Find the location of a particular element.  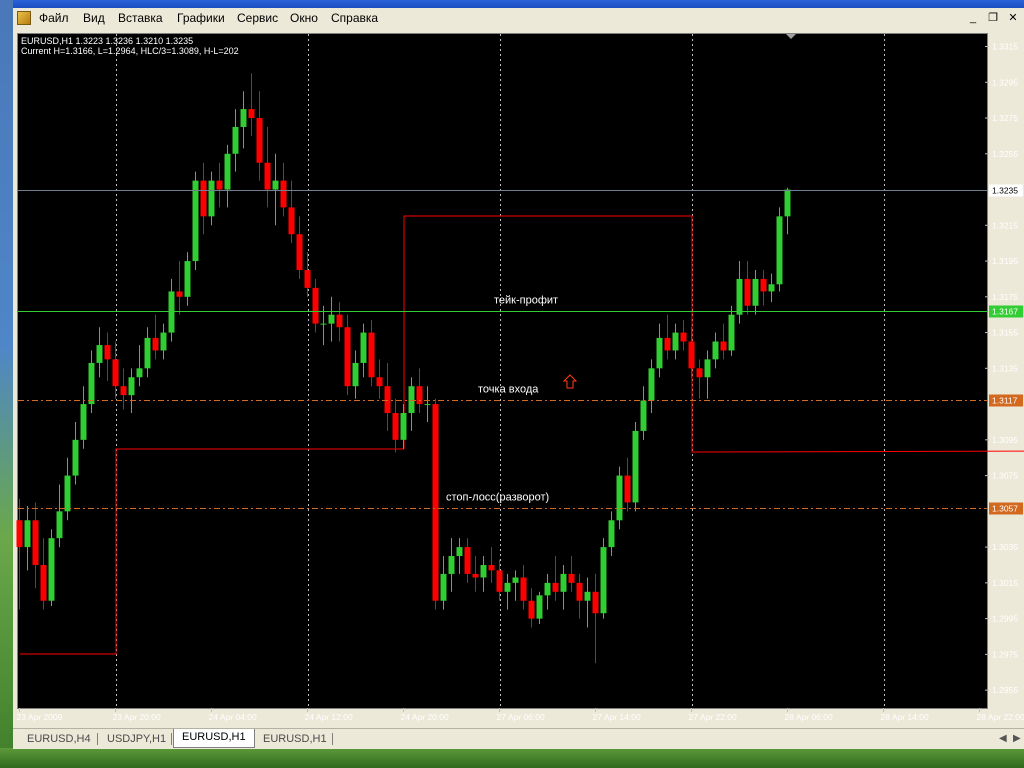

stop-loss-price-label: 1.3057 is located at coordinates (1005, 509).